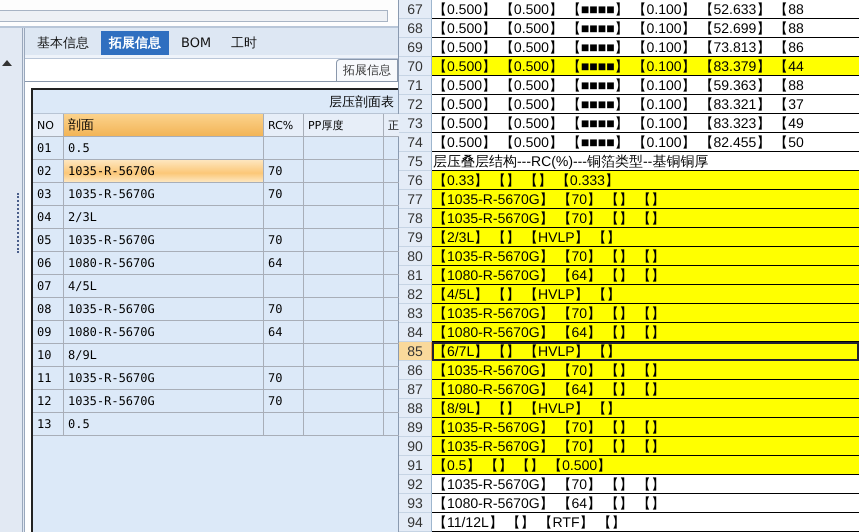 The height and width of the screenshot is (532, 859). Describe the element at coordinates (135, 43) in the screenshot. I see `tab: 拓展信息` at that location.